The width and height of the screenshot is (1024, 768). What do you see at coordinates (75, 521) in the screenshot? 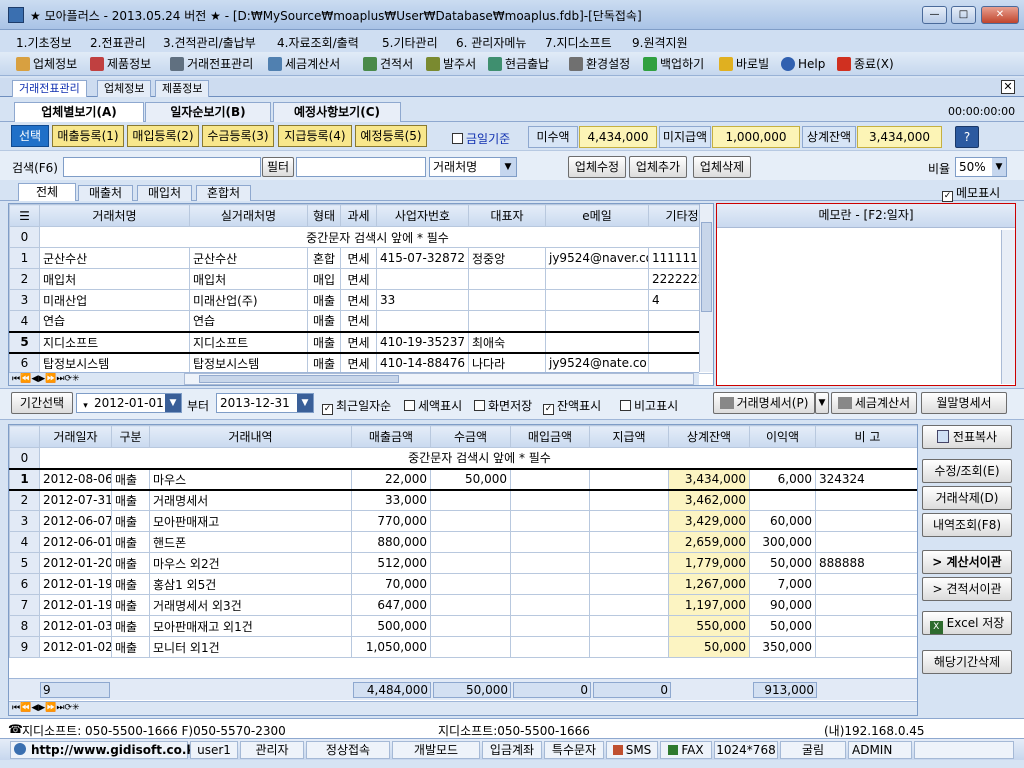
I see `trans-date: 2012-06-07` at bounding box center [75, 521].